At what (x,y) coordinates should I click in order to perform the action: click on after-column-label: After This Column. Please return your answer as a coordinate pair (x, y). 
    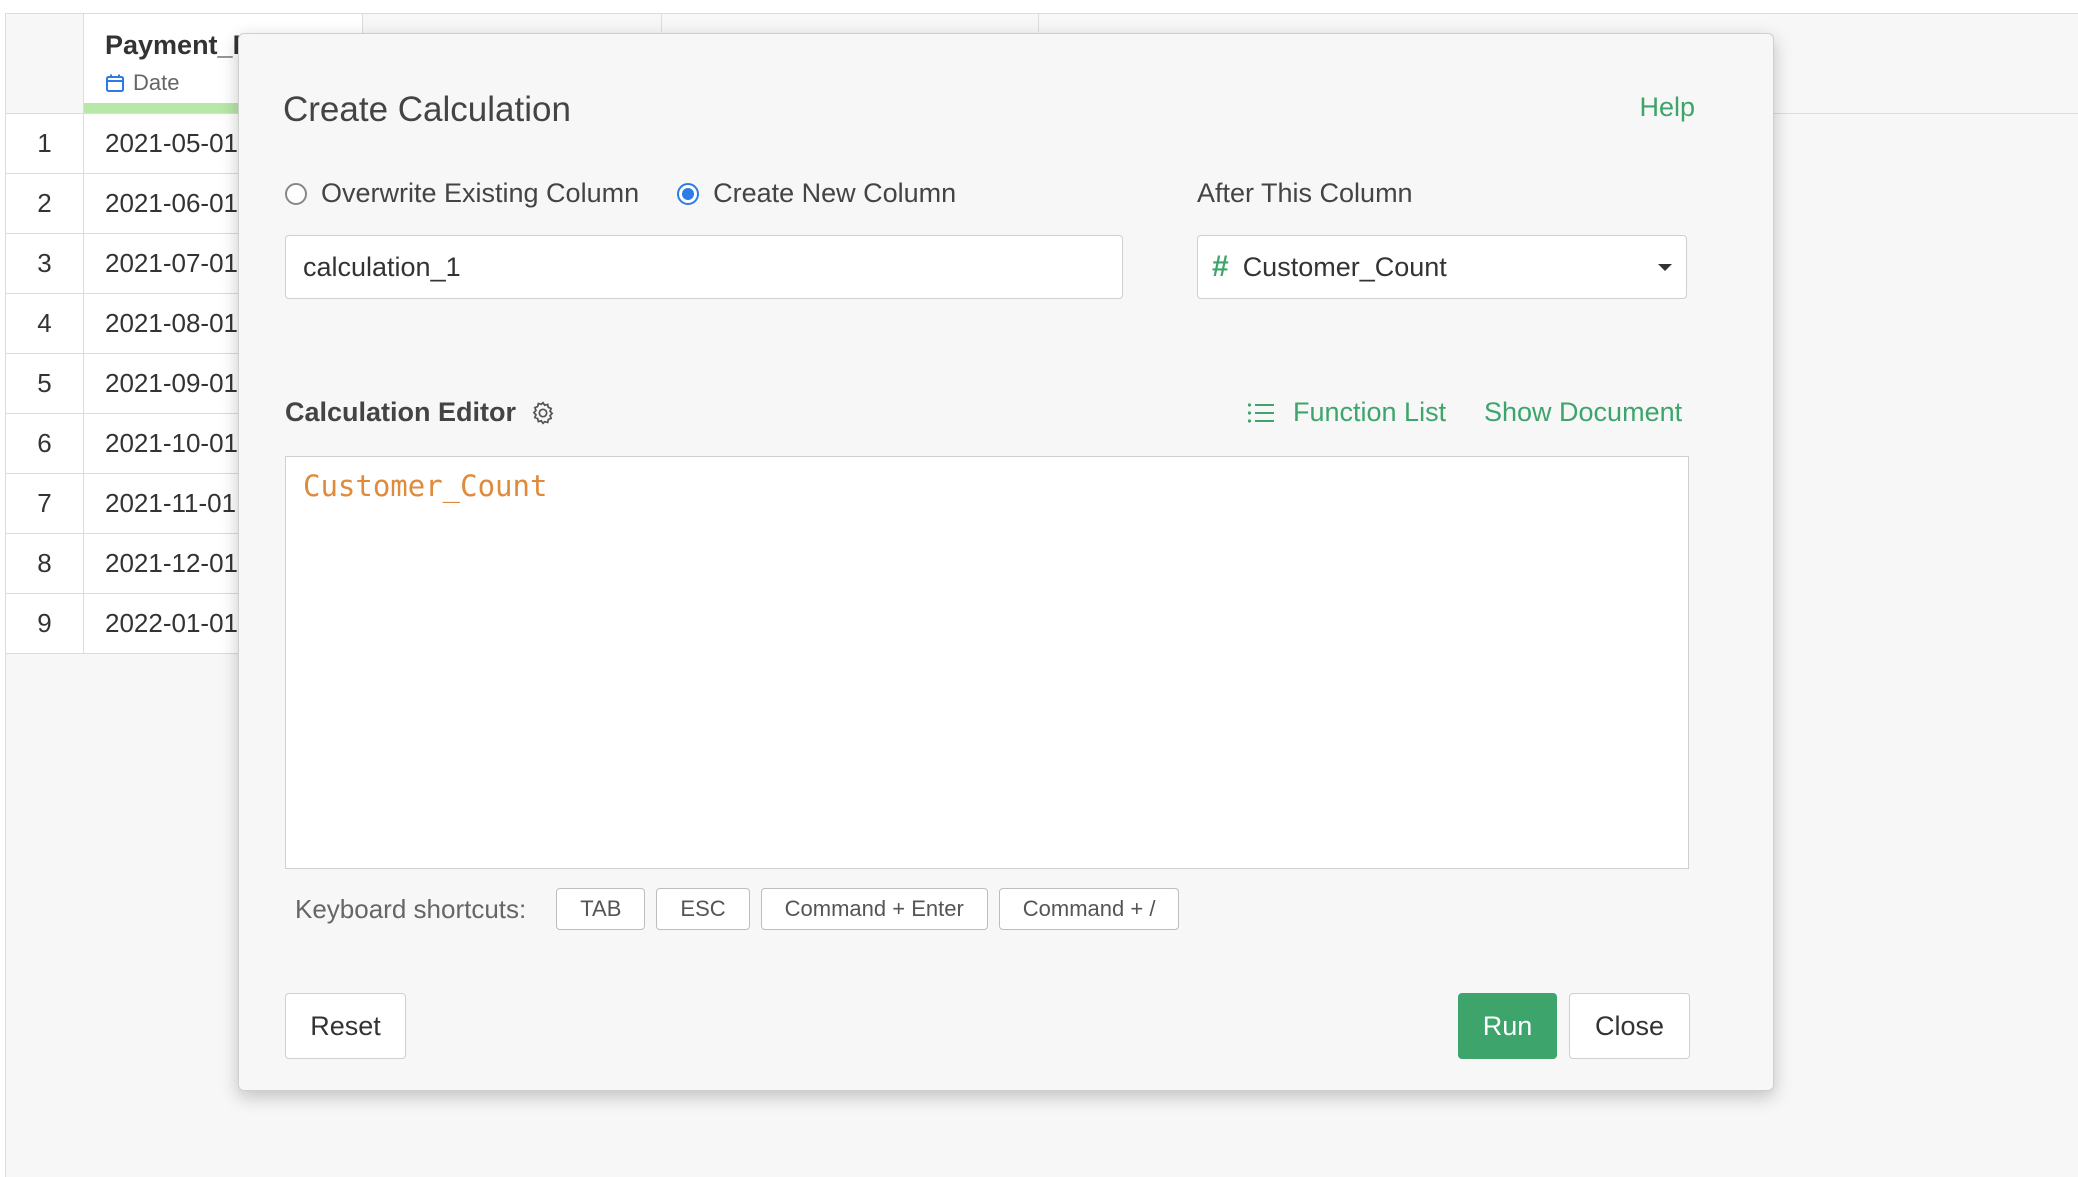
    Looking at the image, I should click on (1305, 193).